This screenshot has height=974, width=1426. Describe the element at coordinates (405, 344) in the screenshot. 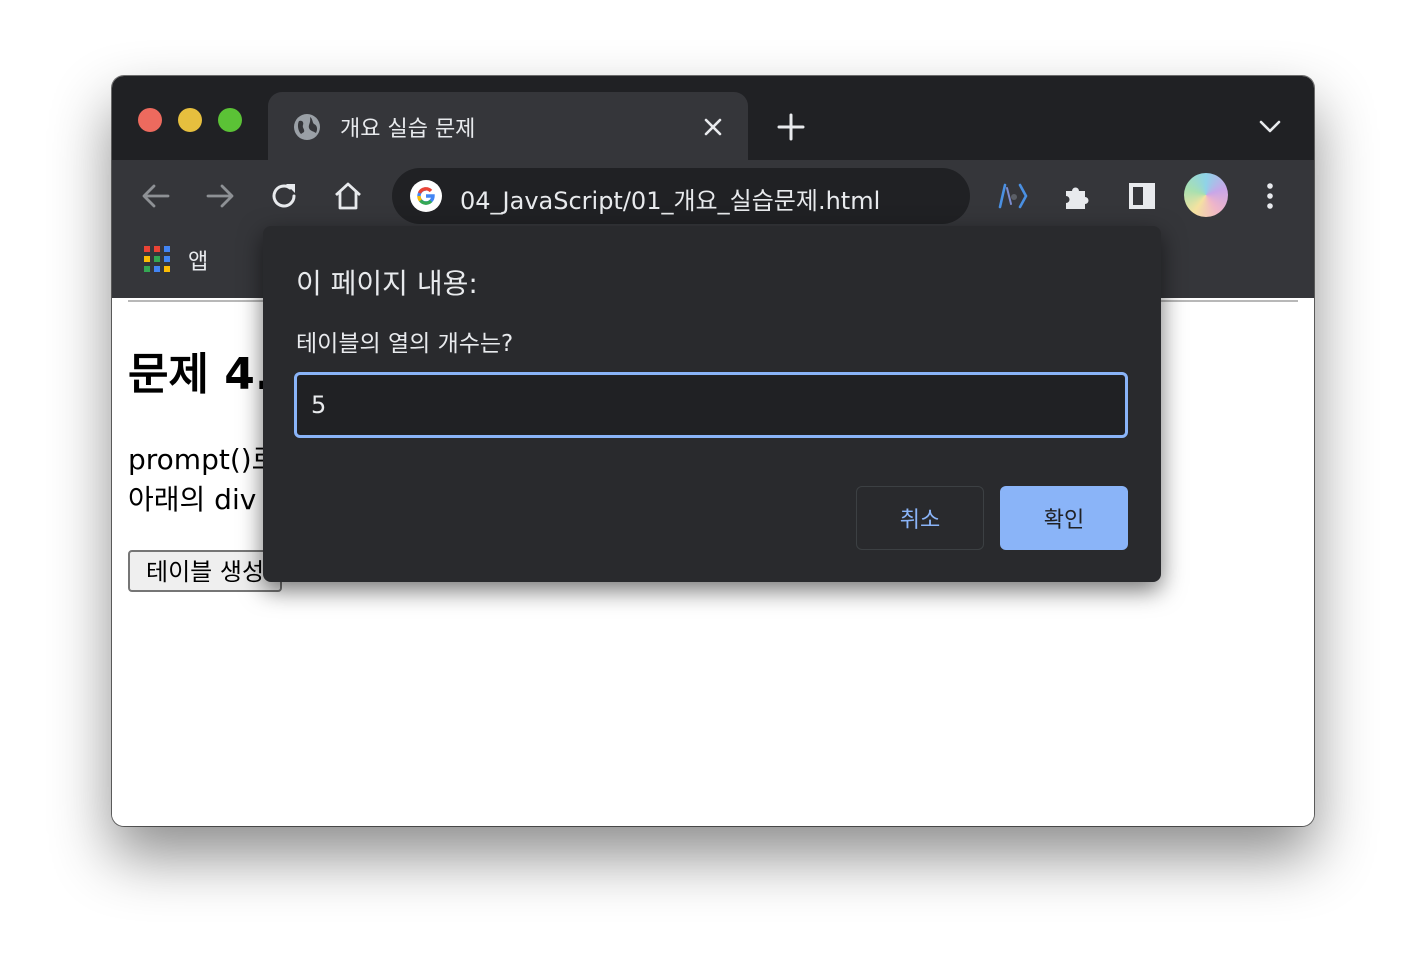

I see `dialog-message: 테이블의 열의 개수는?` at that location.